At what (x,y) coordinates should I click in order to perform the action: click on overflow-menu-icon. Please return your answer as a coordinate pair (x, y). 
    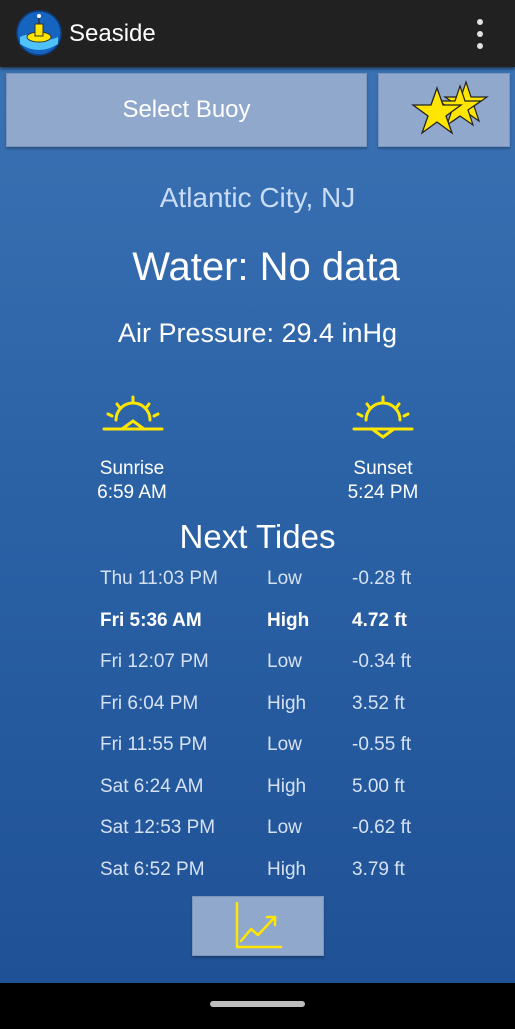
    Looking at the image, I should click on (480, 34).